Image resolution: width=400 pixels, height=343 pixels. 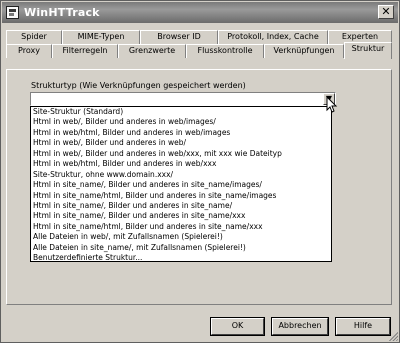 What do you see at coordinates (101, 37) in the screenshot?
I see `tab-mime-typen: MIME-Typen` at bounding box center [101, 37].